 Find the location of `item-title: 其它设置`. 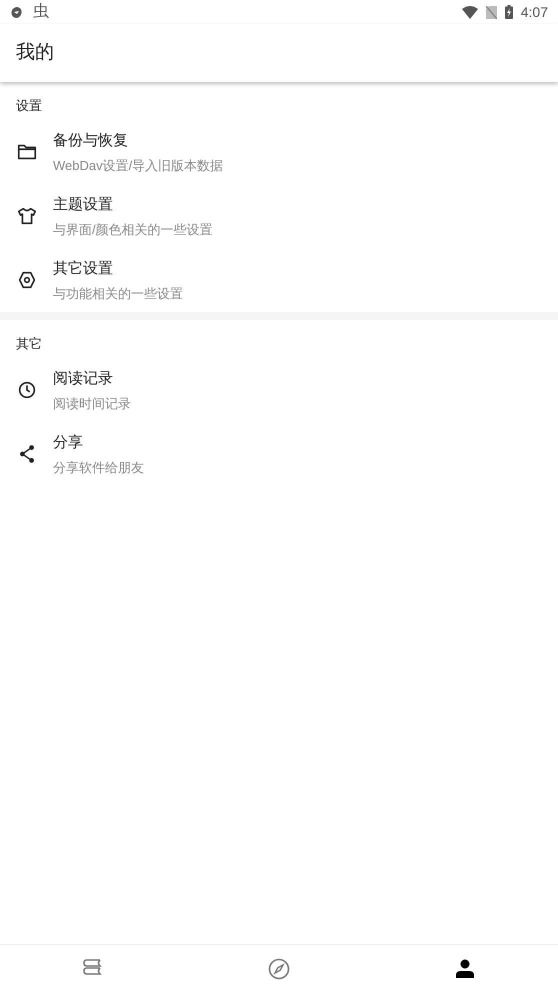

item-title: 其它设置 is located at coordinates (83, 268).